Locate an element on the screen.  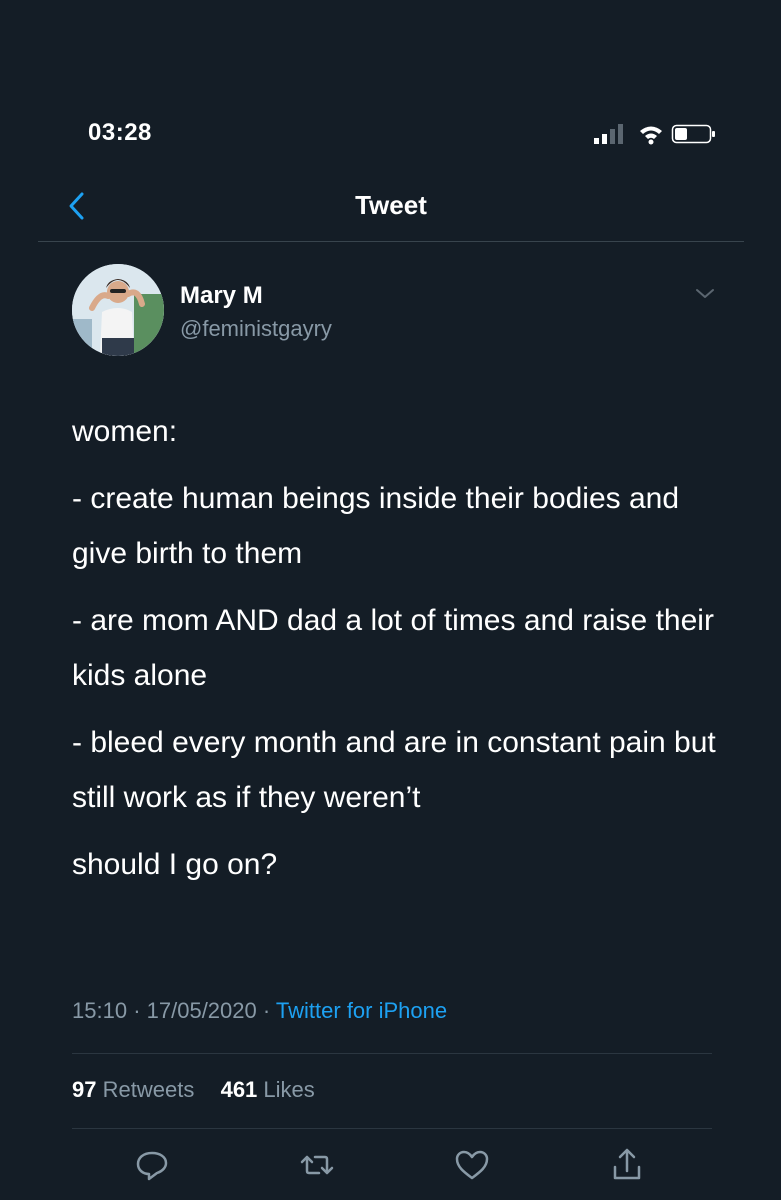
wifi-icon is located at coordinates (651, 135).